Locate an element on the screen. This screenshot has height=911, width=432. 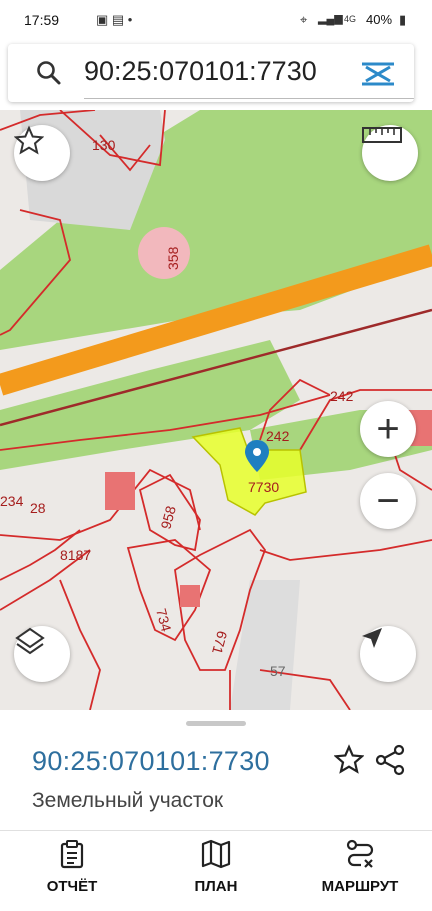
status-bar: 17:59 ▣ ▤ • ⌖ ▂▄▆ 4G 40% ▮ is located at coordinates (216, 20).